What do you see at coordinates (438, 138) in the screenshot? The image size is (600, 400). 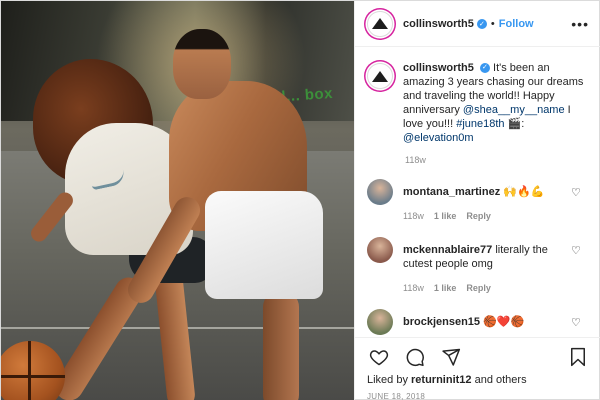 I see `mention-link: @elevation0m` at bounding box center [438, 138].